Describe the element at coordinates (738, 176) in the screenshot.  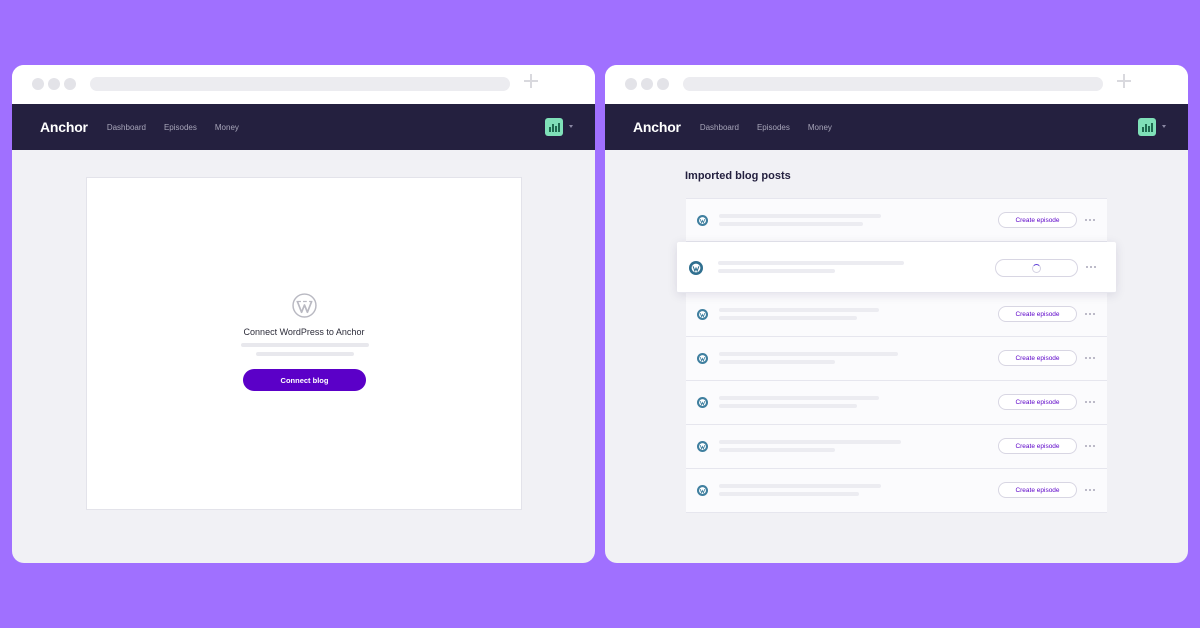
I see `page-title: Imported blog posts` at that location.